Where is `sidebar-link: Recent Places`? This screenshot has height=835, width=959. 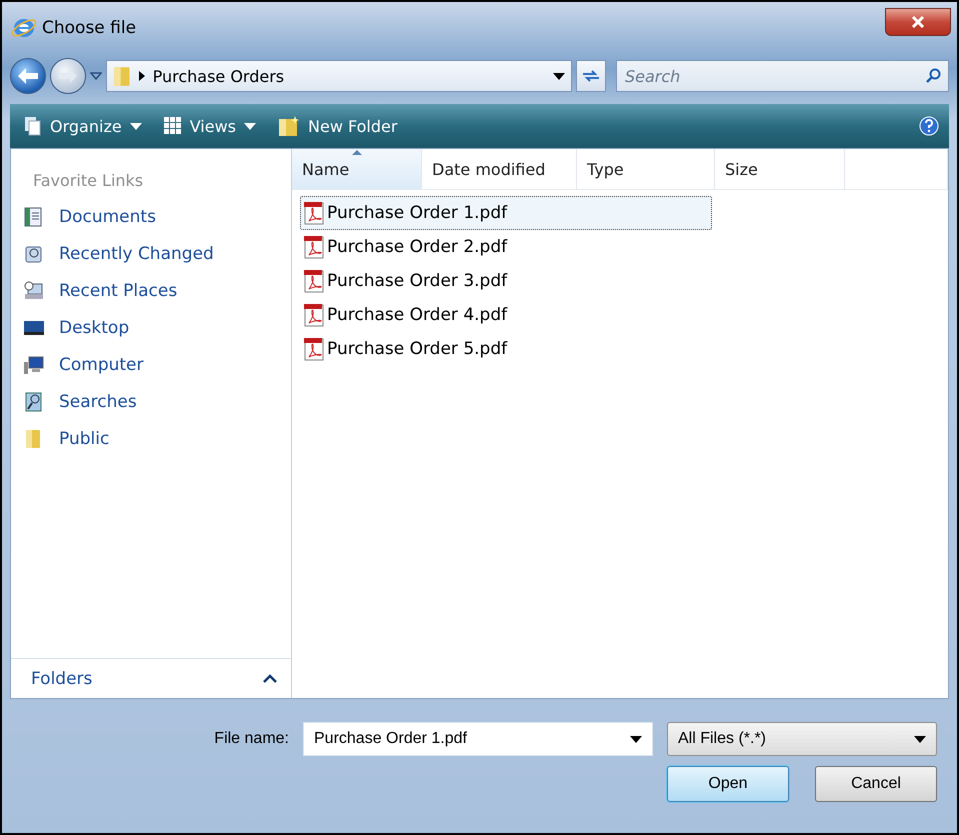
sidebar-link: Recent Places is located at coordinates (151, 290).